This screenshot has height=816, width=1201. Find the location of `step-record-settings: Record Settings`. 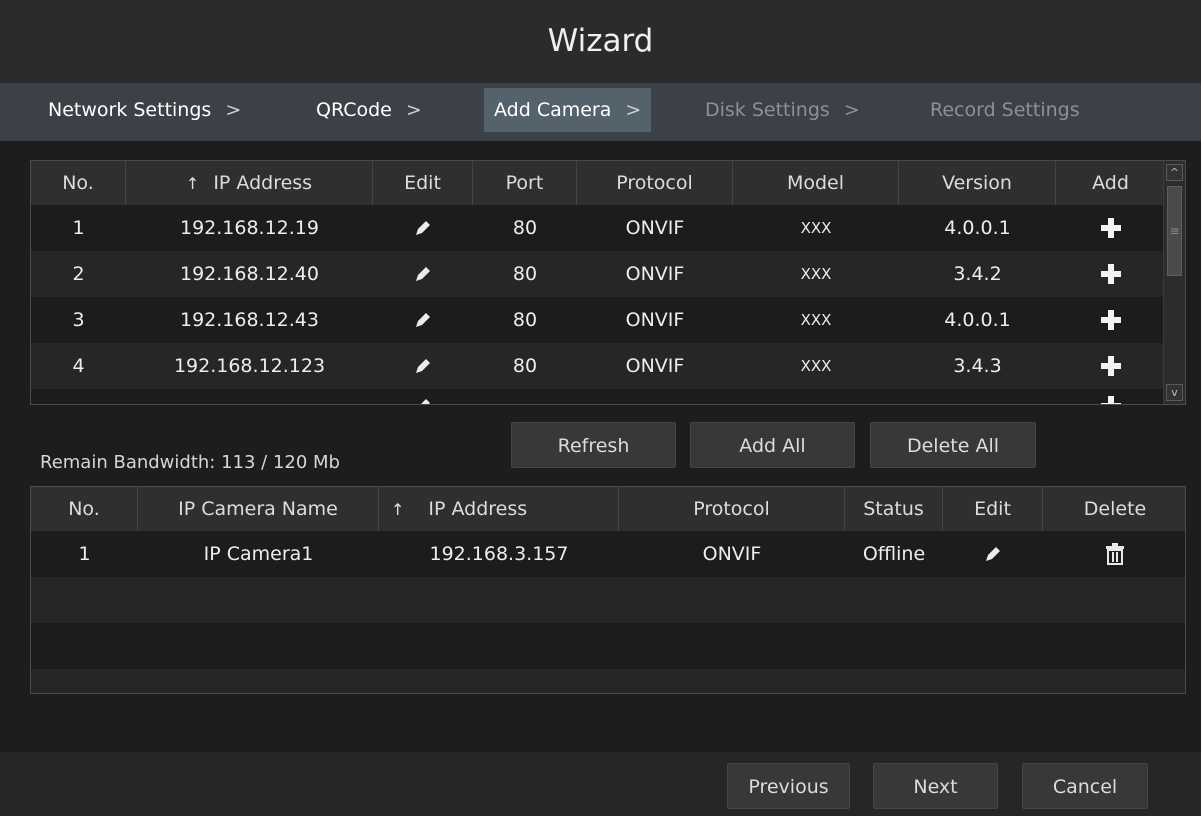

step-record-settings: Record Settings is located at coordinates (1005, 110).